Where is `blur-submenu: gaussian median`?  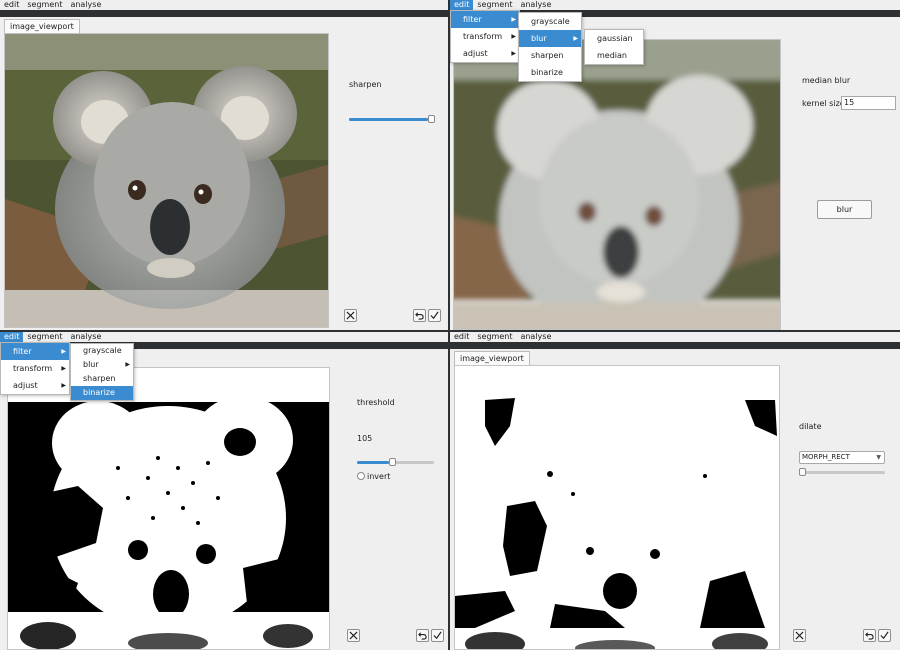 blur-submenu: gaussian median is located at coordinates (614, 47).